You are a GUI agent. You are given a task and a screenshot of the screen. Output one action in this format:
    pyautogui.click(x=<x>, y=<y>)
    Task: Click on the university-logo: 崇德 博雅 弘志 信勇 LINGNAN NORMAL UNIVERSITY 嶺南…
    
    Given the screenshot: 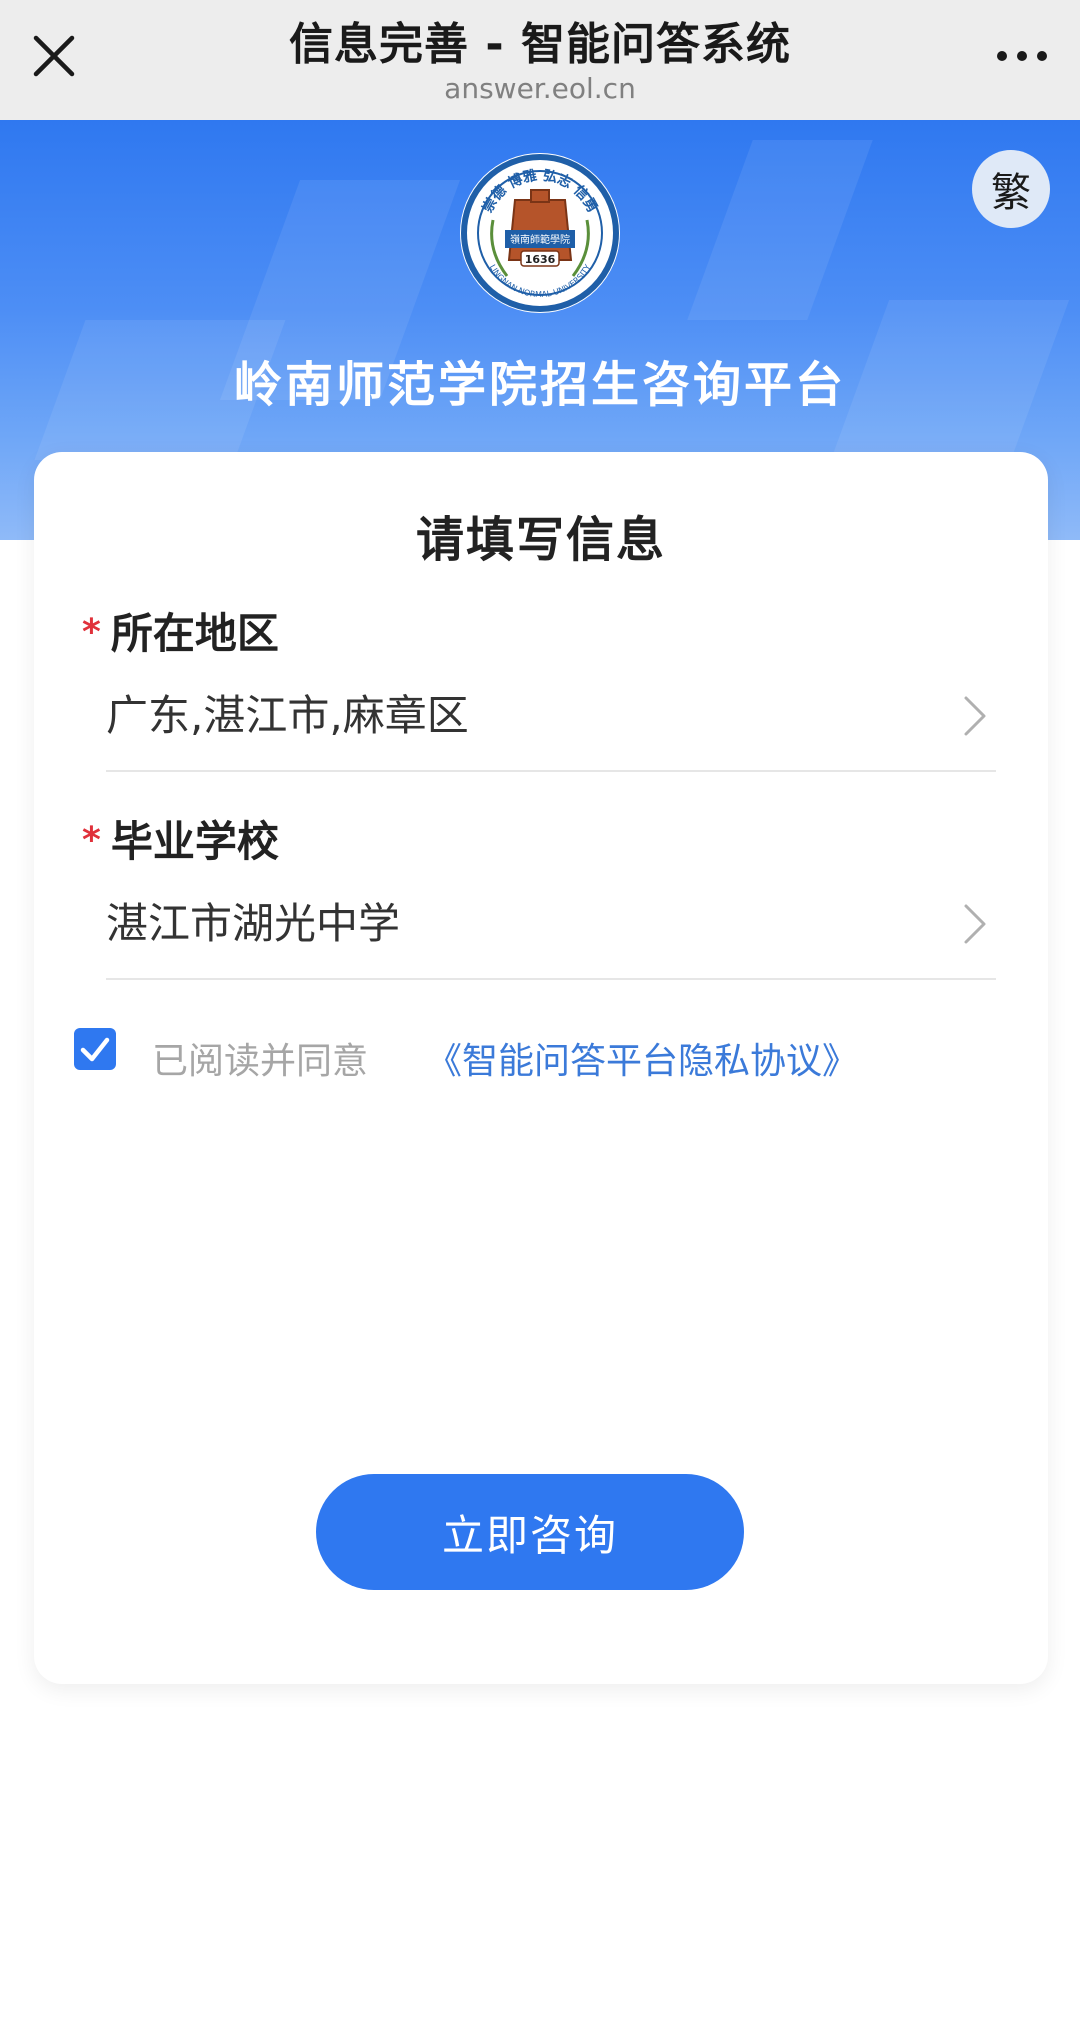 What is the action you would take?
    pyautogui.click(x=540, y=233)
    